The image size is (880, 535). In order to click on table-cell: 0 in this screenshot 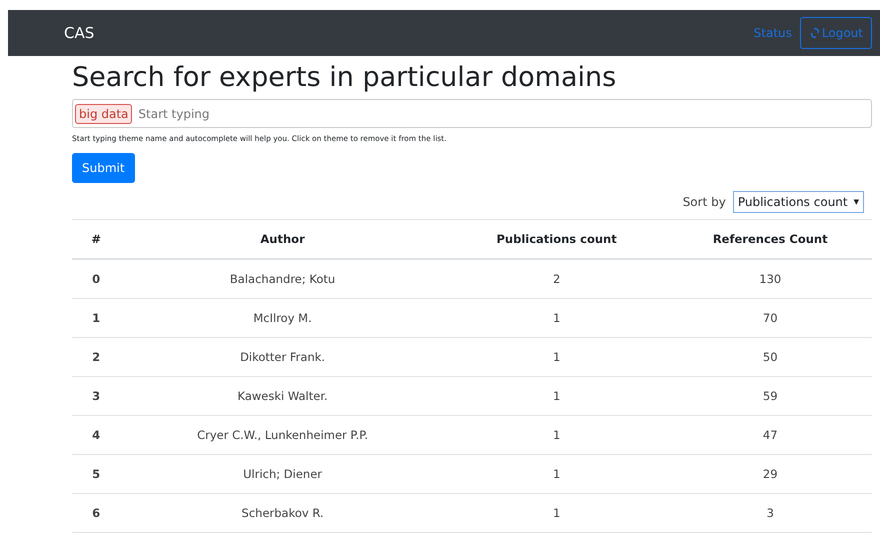, I will do `click(96, 279)`.